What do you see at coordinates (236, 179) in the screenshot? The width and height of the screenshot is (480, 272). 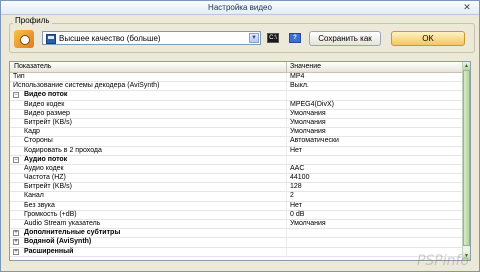 I see `table-row: Частота (HZ) 44100` at bounding box center [236, 179].